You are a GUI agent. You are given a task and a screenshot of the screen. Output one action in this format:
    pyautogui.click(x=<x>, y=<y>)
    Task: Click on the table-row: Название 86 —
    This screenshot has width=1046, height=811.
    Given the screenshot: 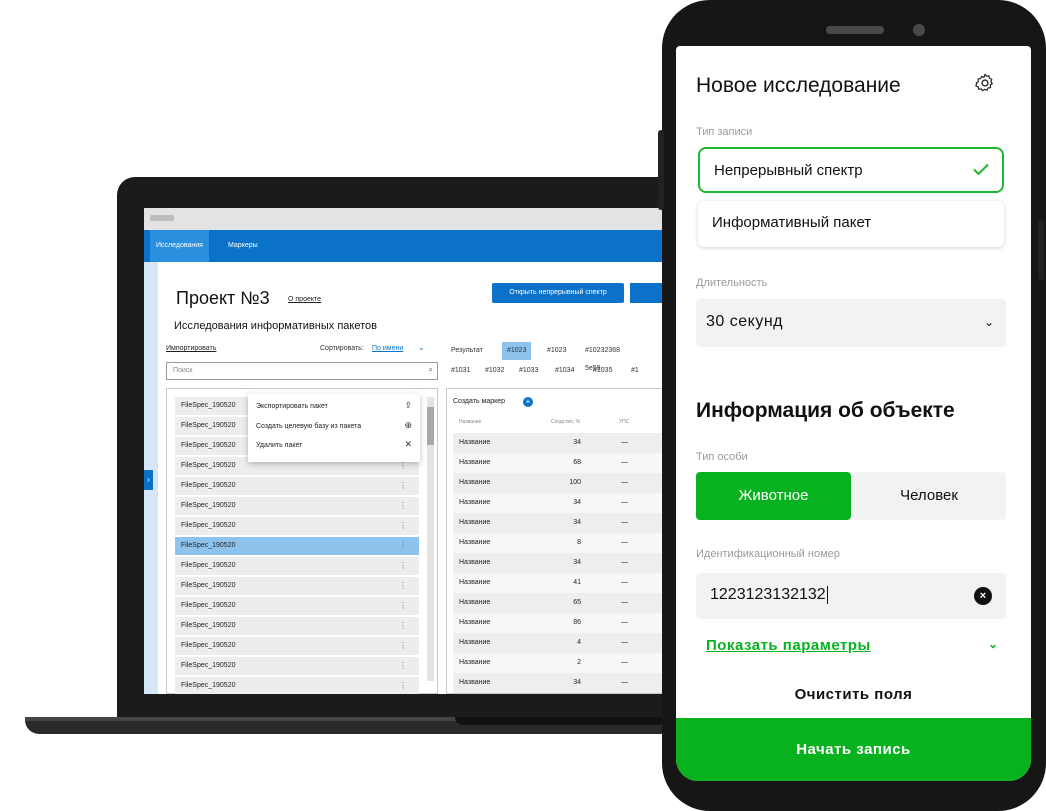 What is the action you would take?
    pyautogui.click(x=563, y=623)
    